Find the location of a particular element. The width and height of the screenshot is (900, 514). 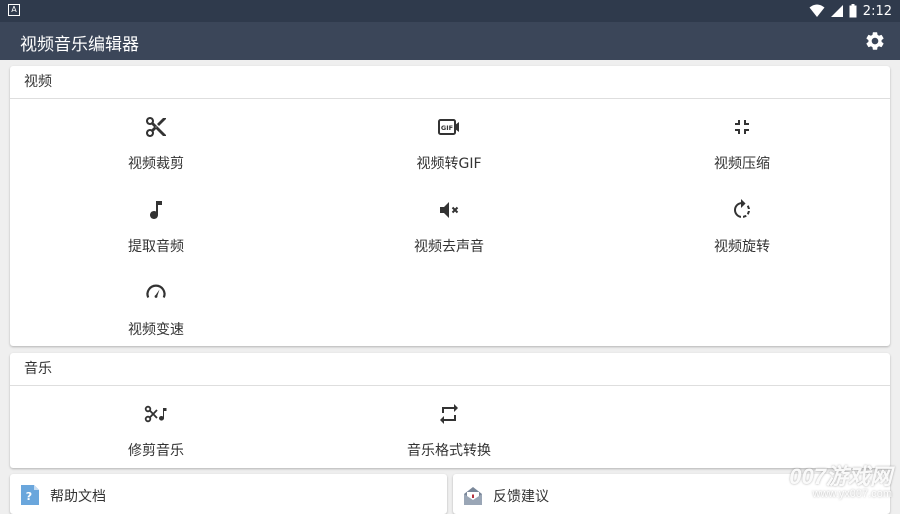

repeat-icon is located at coordinates (449, 414).